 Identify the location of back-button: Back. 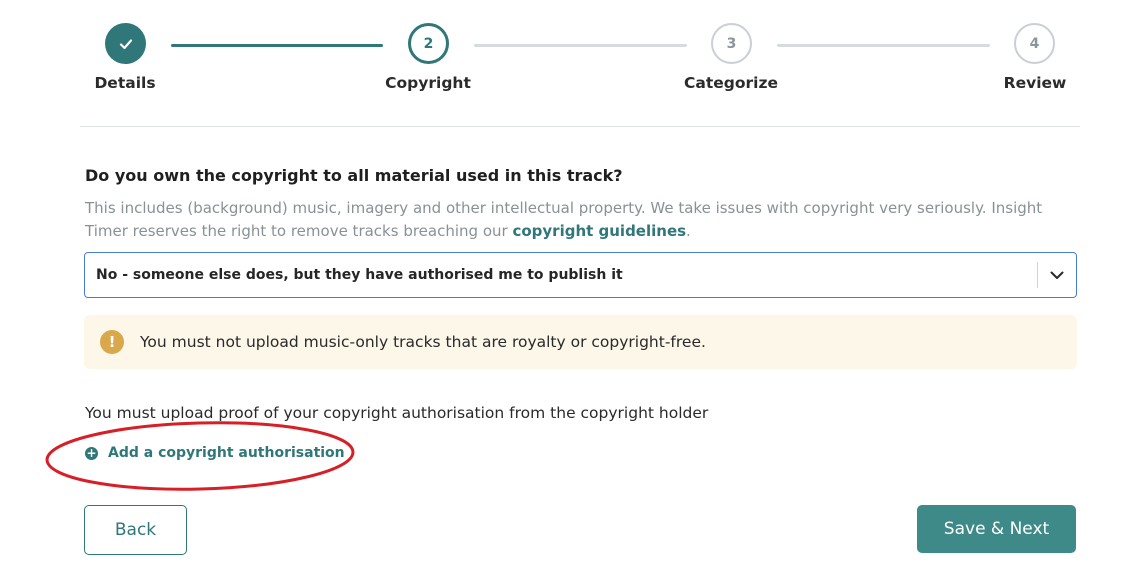
(135, 530).